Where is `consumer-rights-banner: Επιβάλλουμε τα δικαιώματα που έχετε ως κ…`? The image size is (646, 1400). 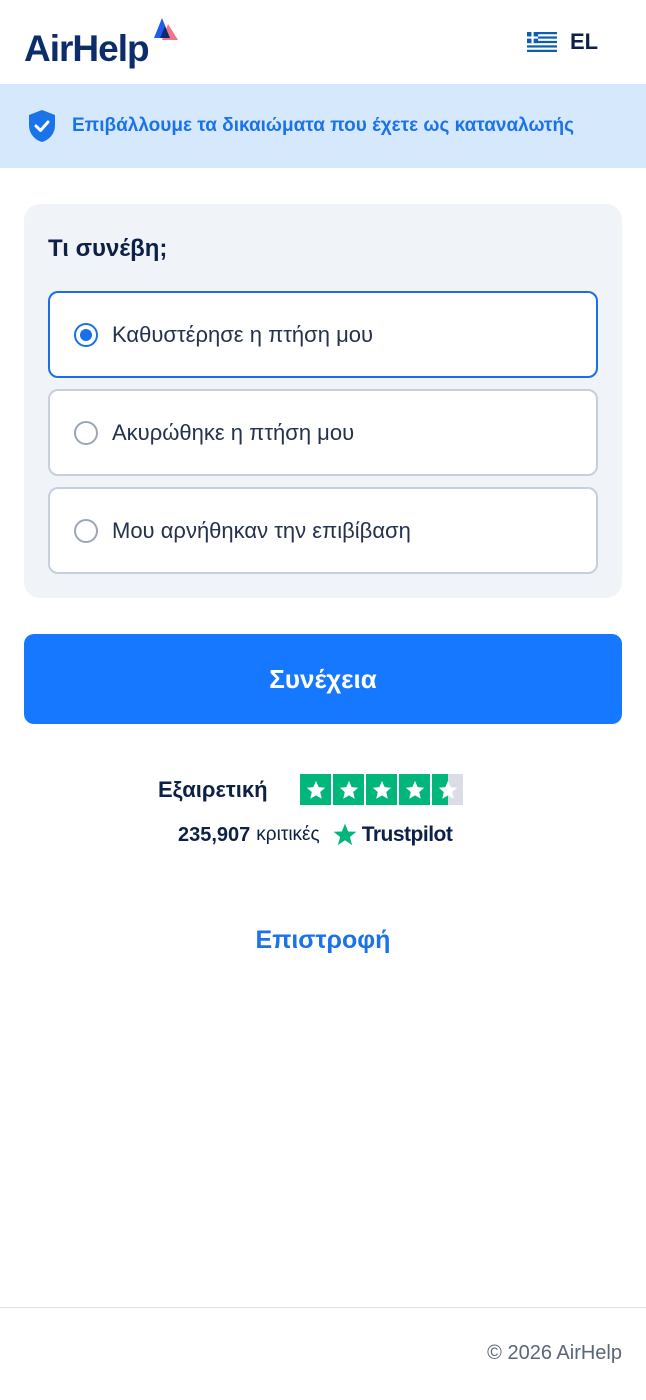
consumer-rights-banner: Επιβάλλουμε τα δικαιώματα που έχετε ως κ… is located at coordinates (323, 126).